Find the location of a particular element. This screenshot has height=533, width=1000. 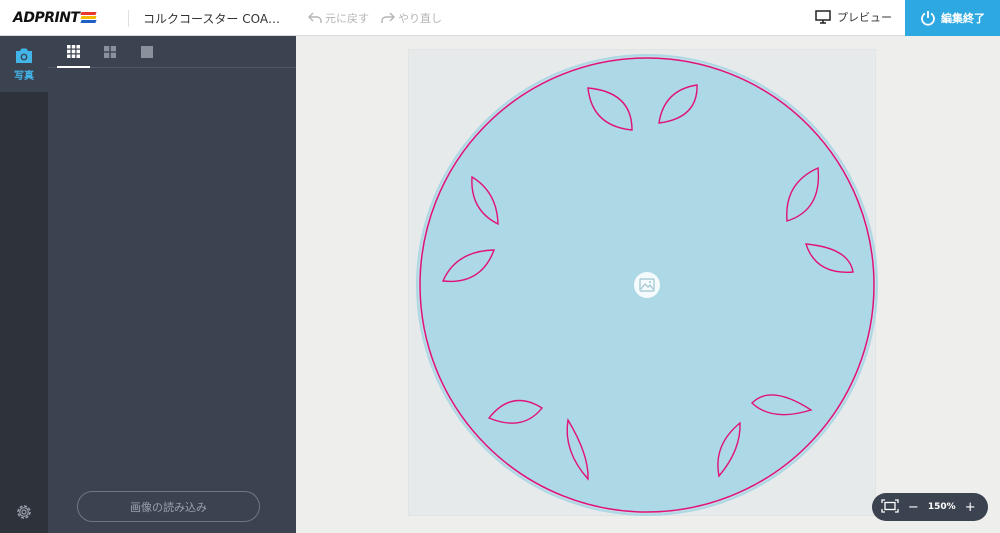

preview-button: プレビュー is located at coordinates (853, 17).